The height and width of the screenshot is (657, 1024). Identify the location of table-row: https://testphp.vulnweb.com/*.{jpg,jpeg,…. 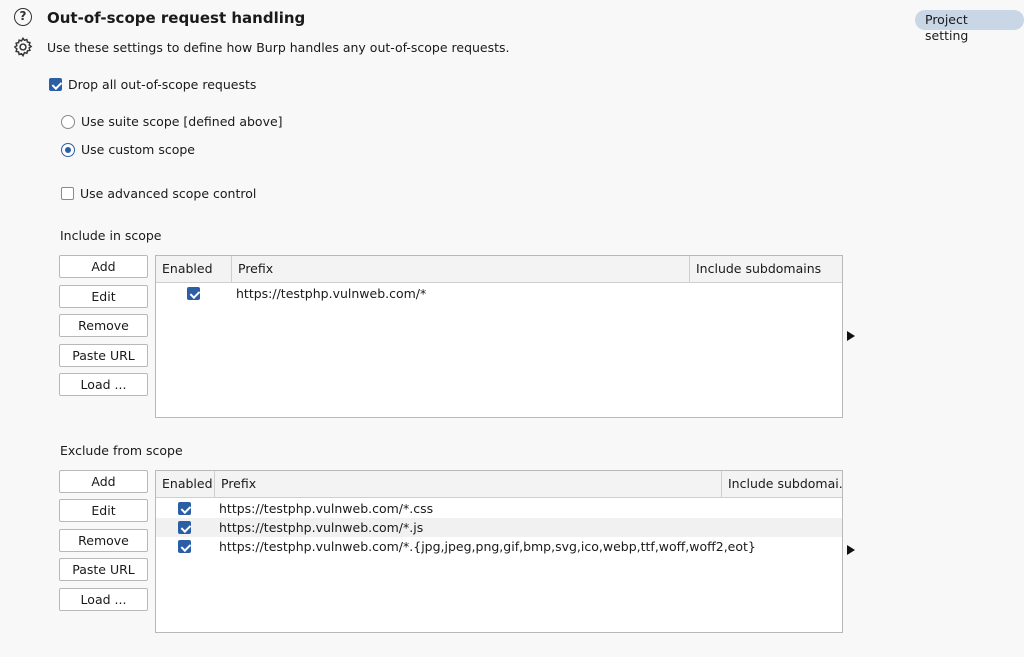
(499, 546).